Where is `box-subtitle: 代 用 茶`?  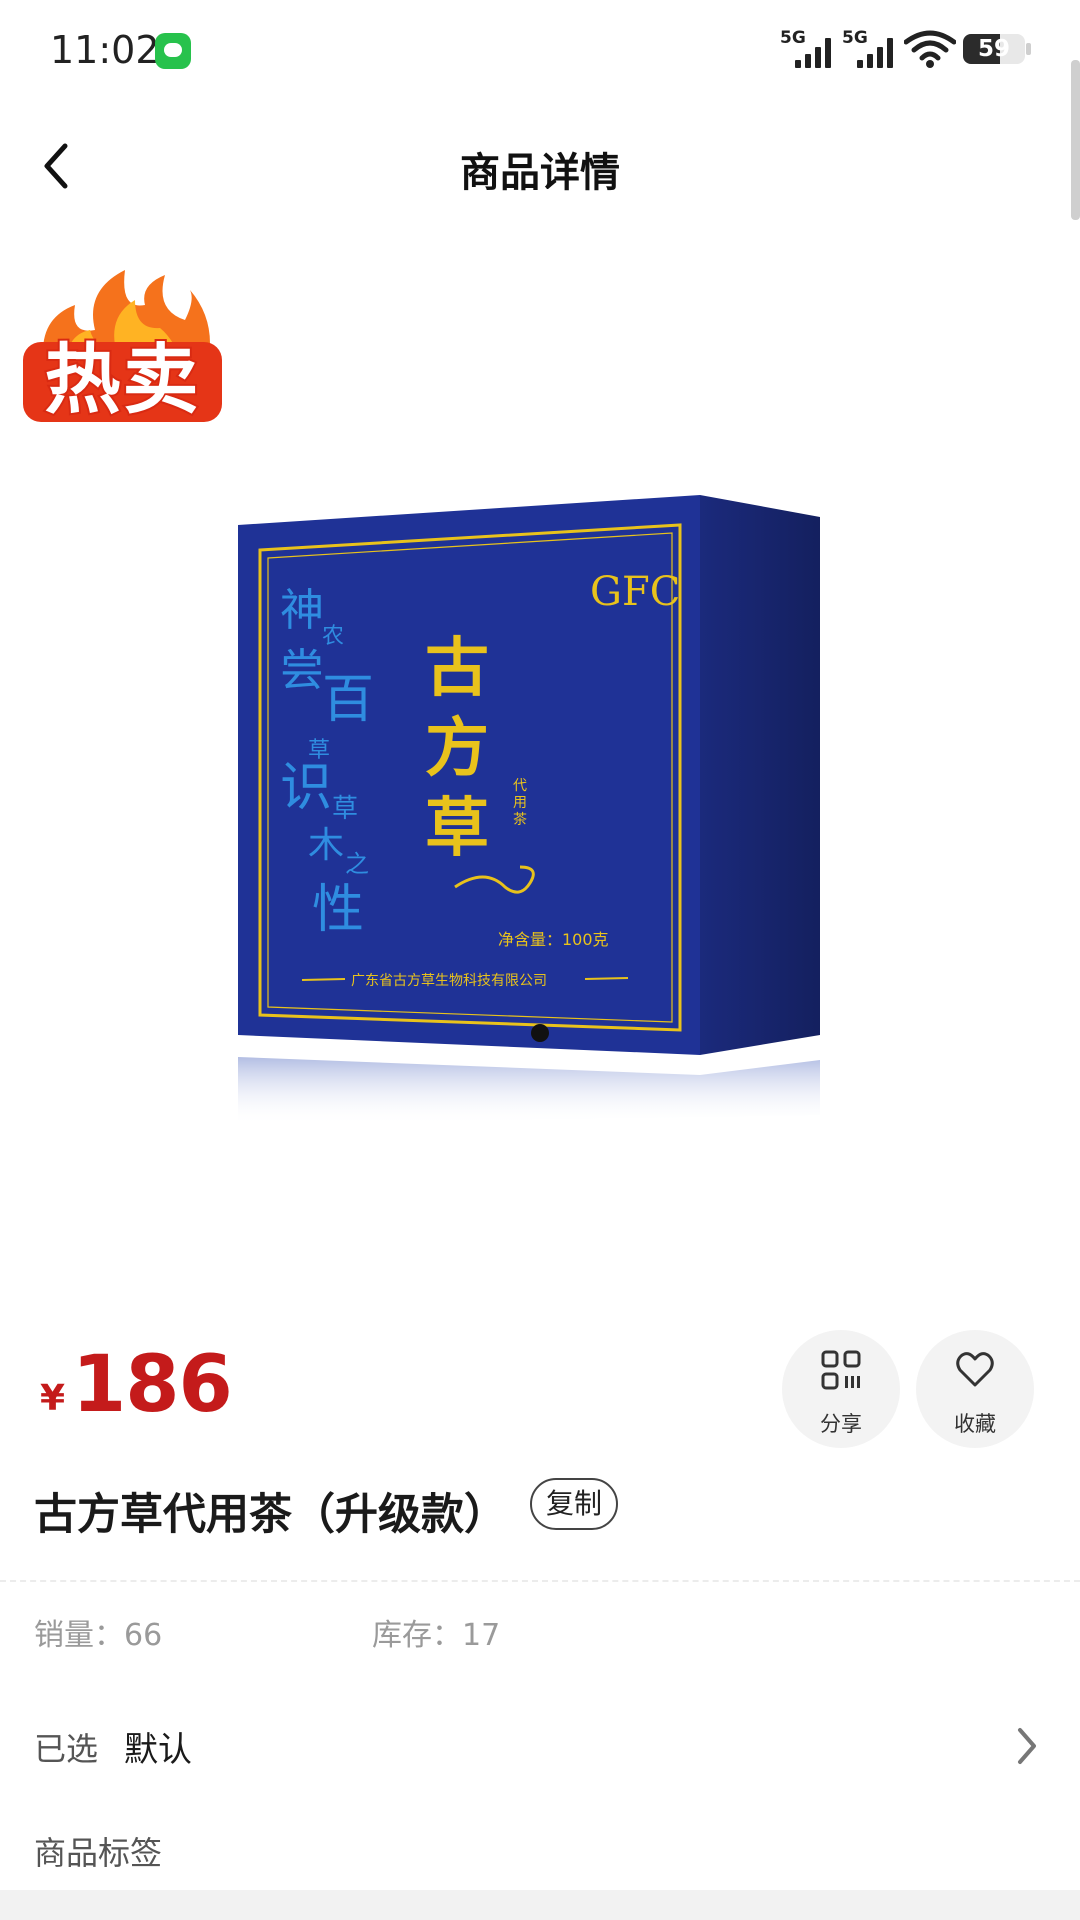 box-subtitle: 代 用 茶 is located at coordinates (520, 803).